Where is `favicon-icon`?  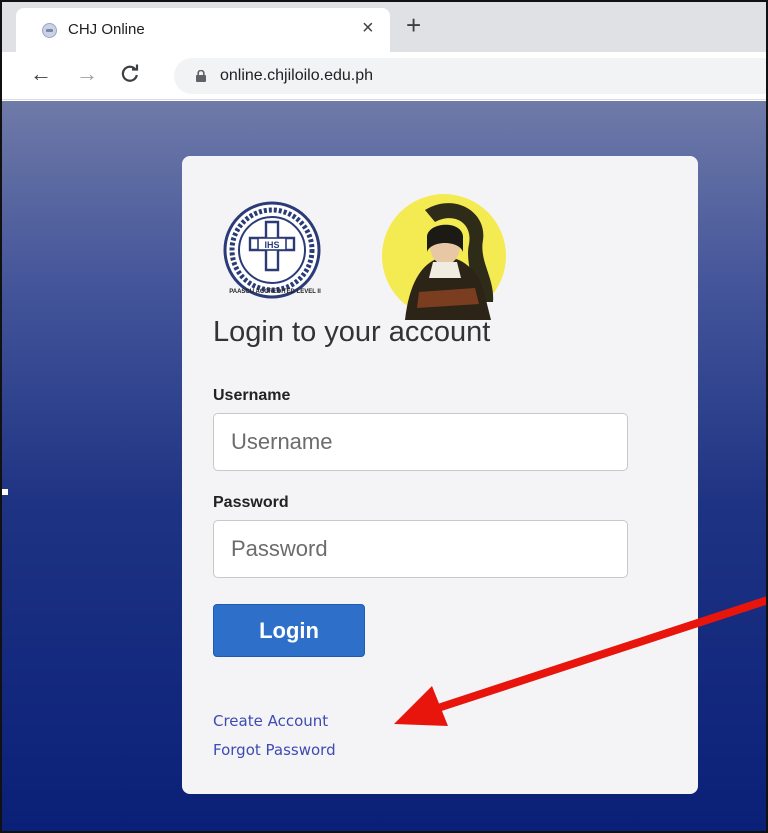
favicon-icon is located at coordinates (49, 30).